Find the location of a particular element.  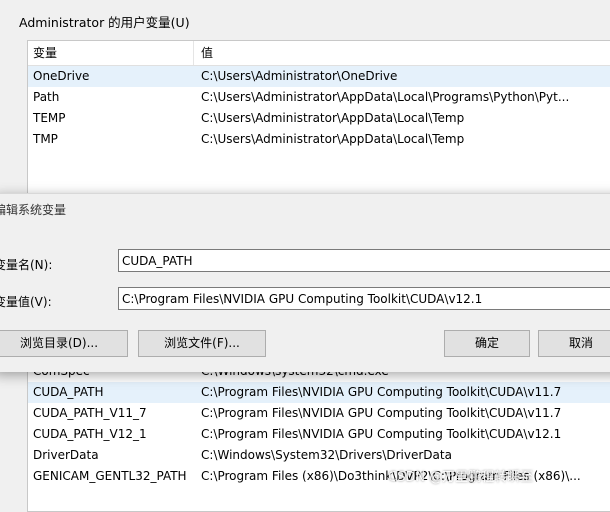

variable-value: C:\Users\Administrator\OneDrive is located at coordinates (299, 76).